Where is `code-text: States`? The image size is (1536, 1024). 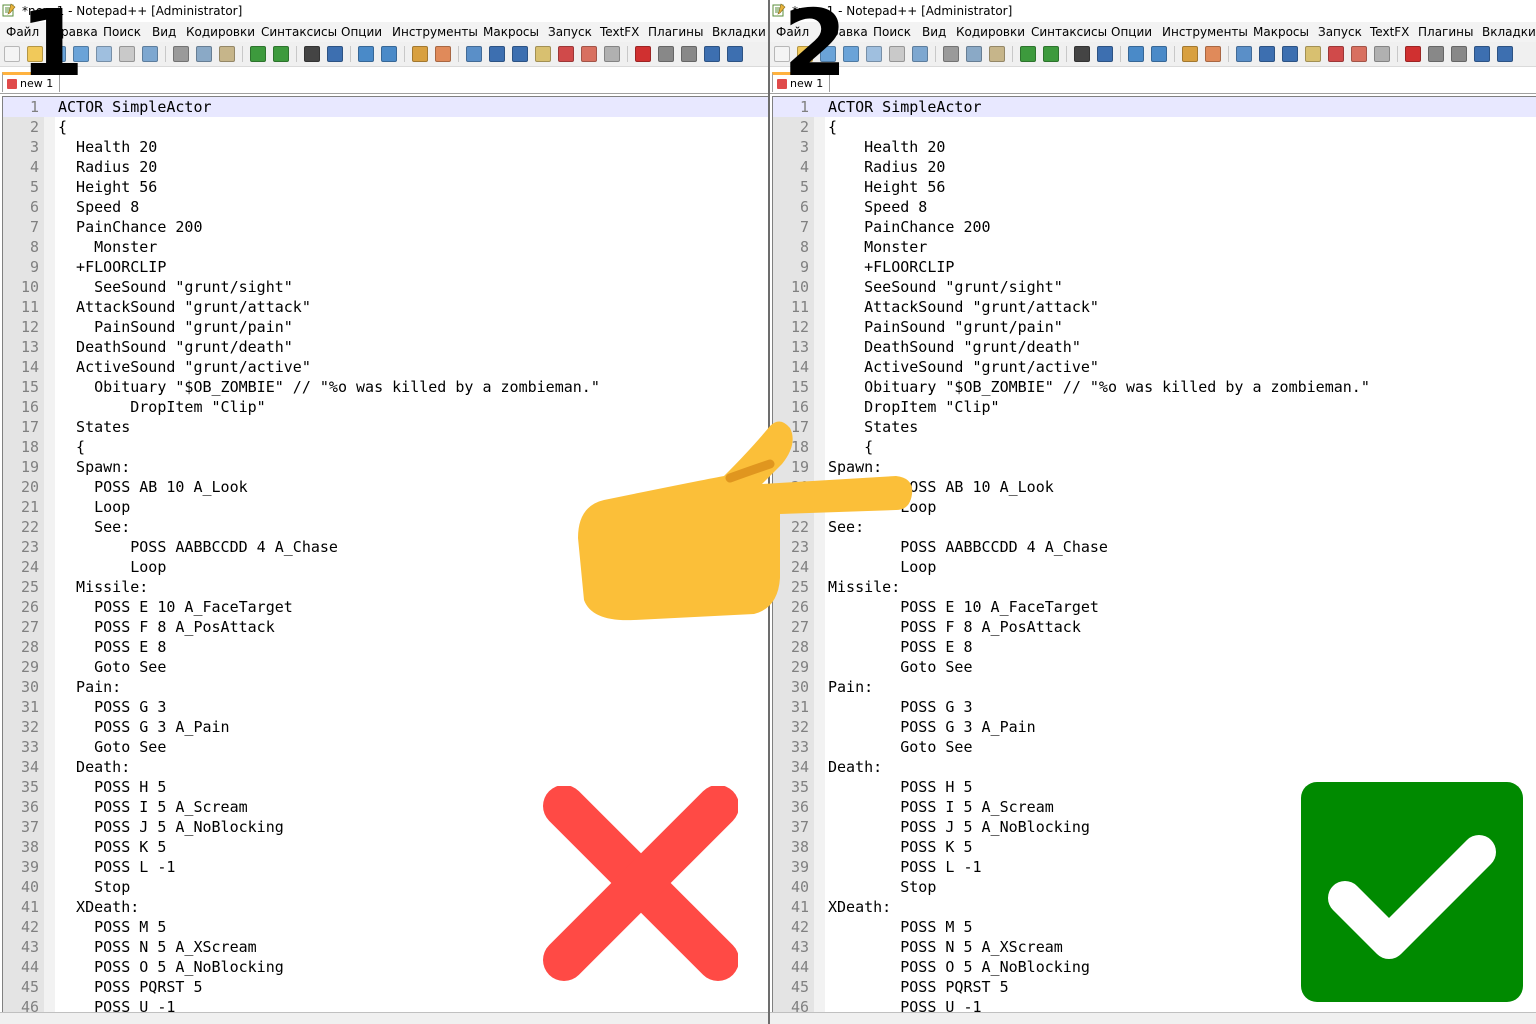
code-text: States is located at coordinates (94, 427).